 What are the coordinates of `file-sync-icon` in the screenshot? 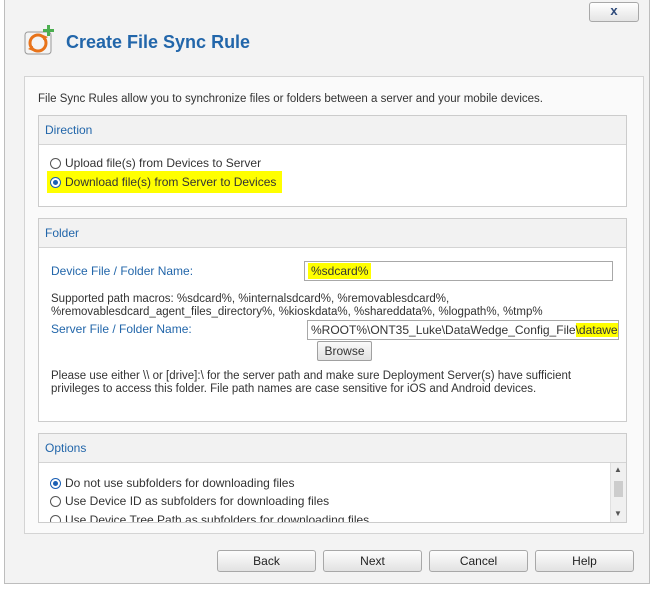 It's located at (39, 40).